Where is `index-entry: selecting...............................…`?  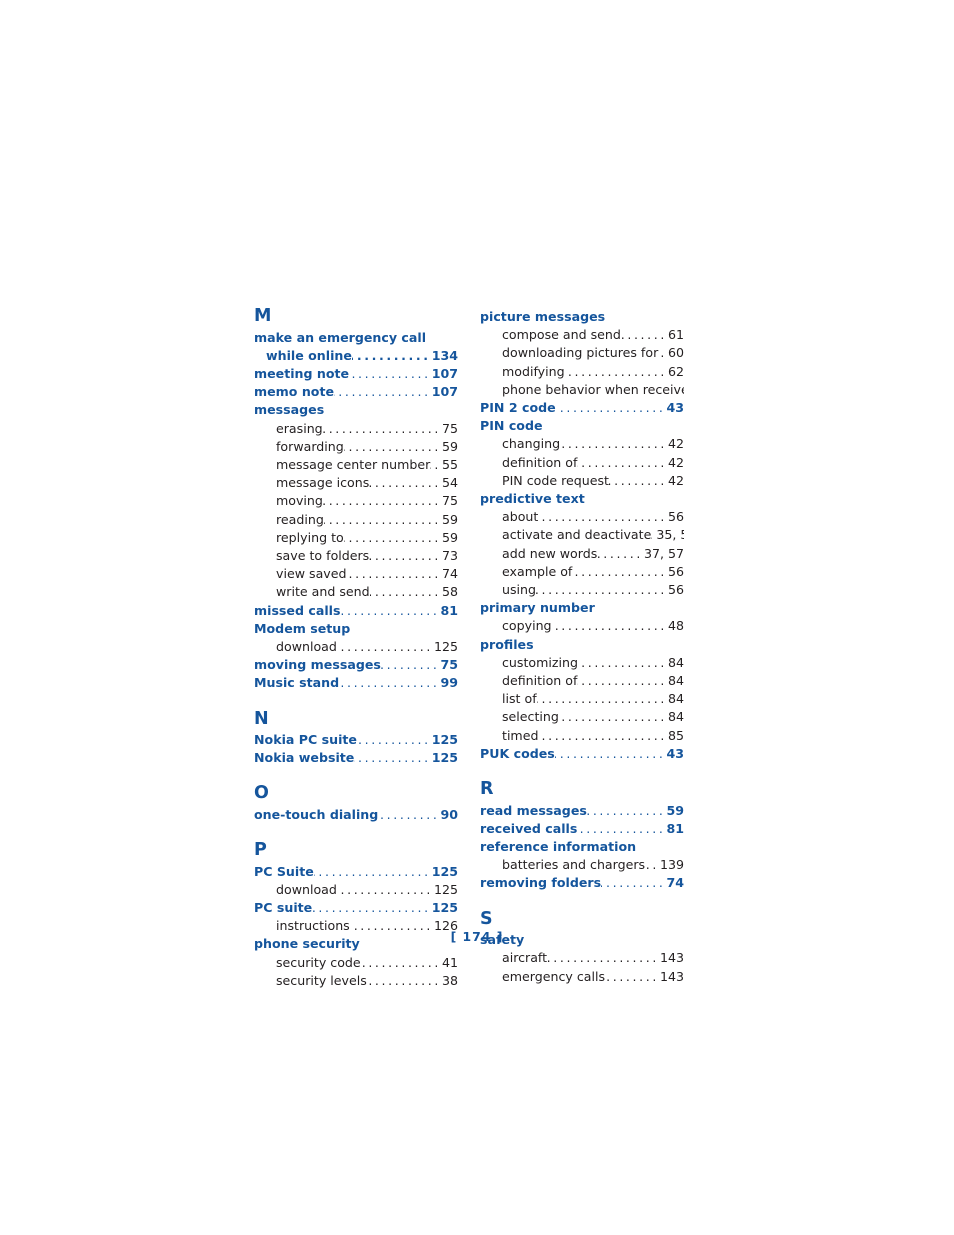 index-entry: selecting...............................… is located at coordinates (582, 717).